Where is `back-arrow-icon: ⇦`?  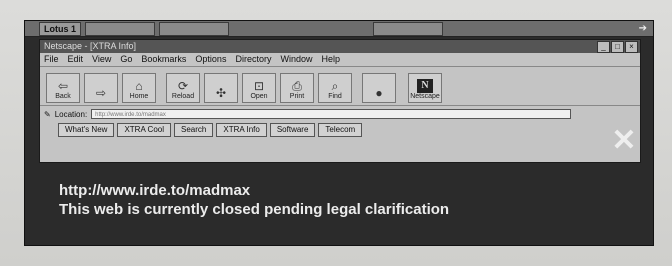 back-arrow-icon: ⇦ is located at coordinates (63, 86).